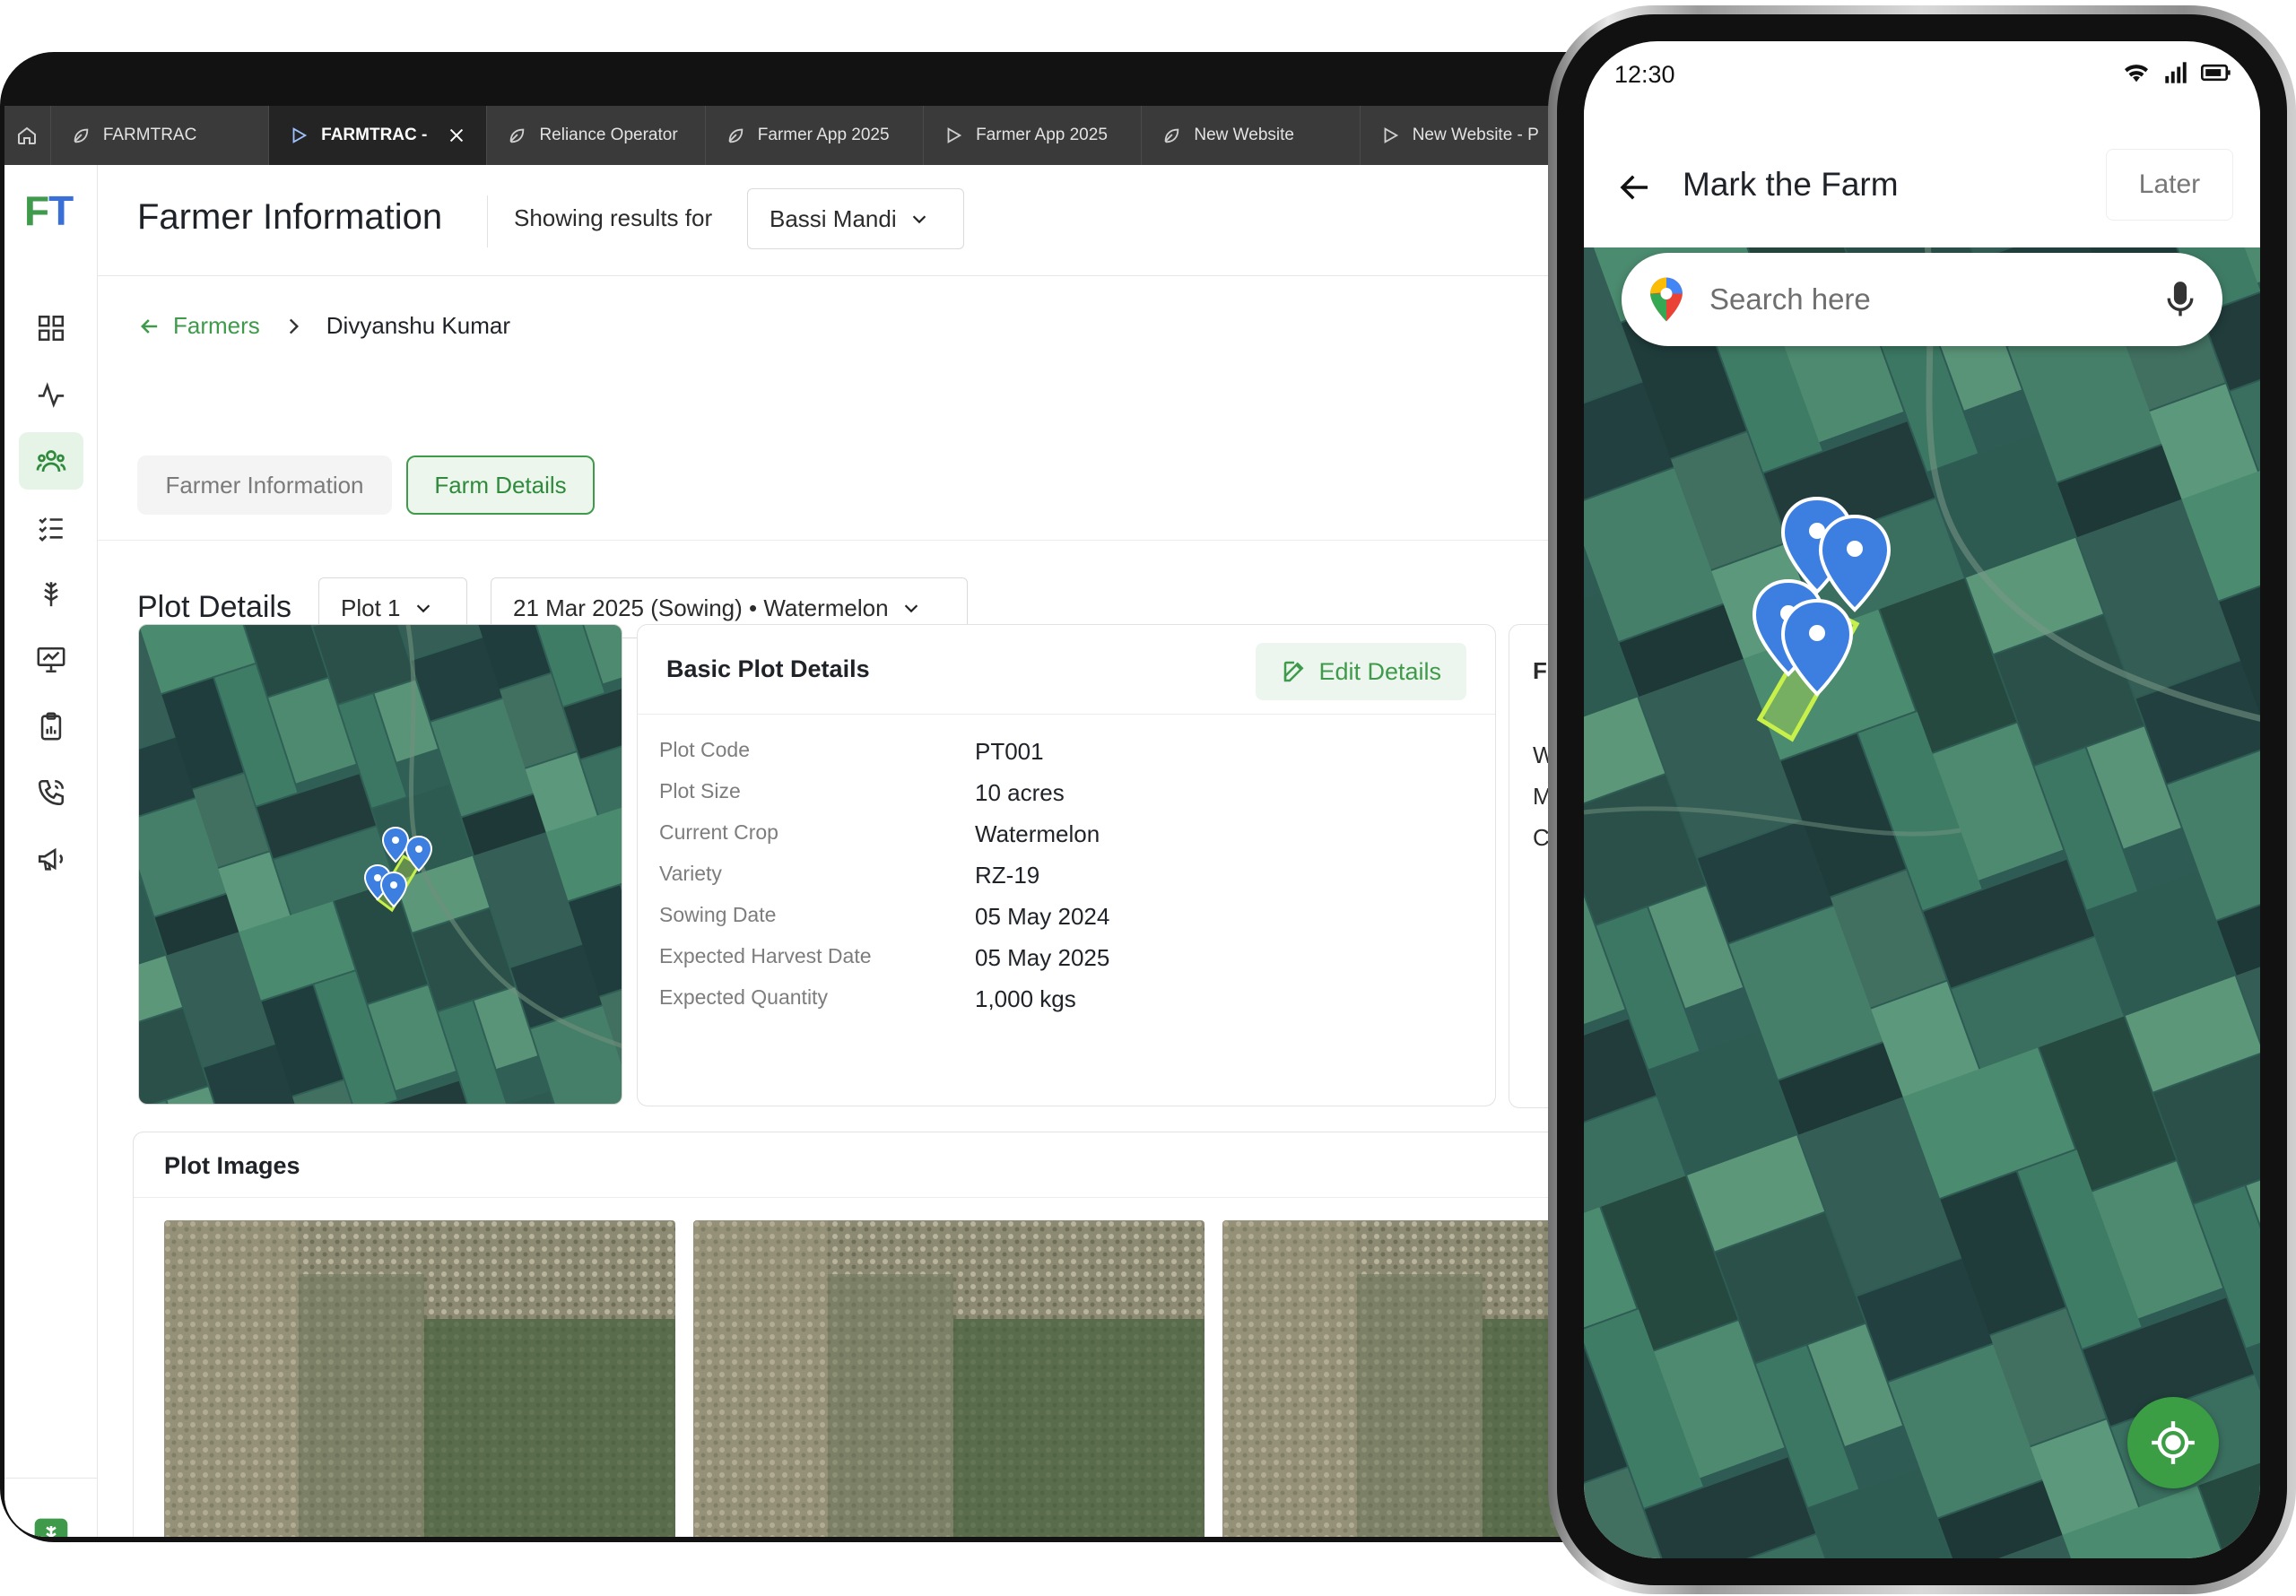  I want to click on map-pin-logo-icon, so click(1666, 300).